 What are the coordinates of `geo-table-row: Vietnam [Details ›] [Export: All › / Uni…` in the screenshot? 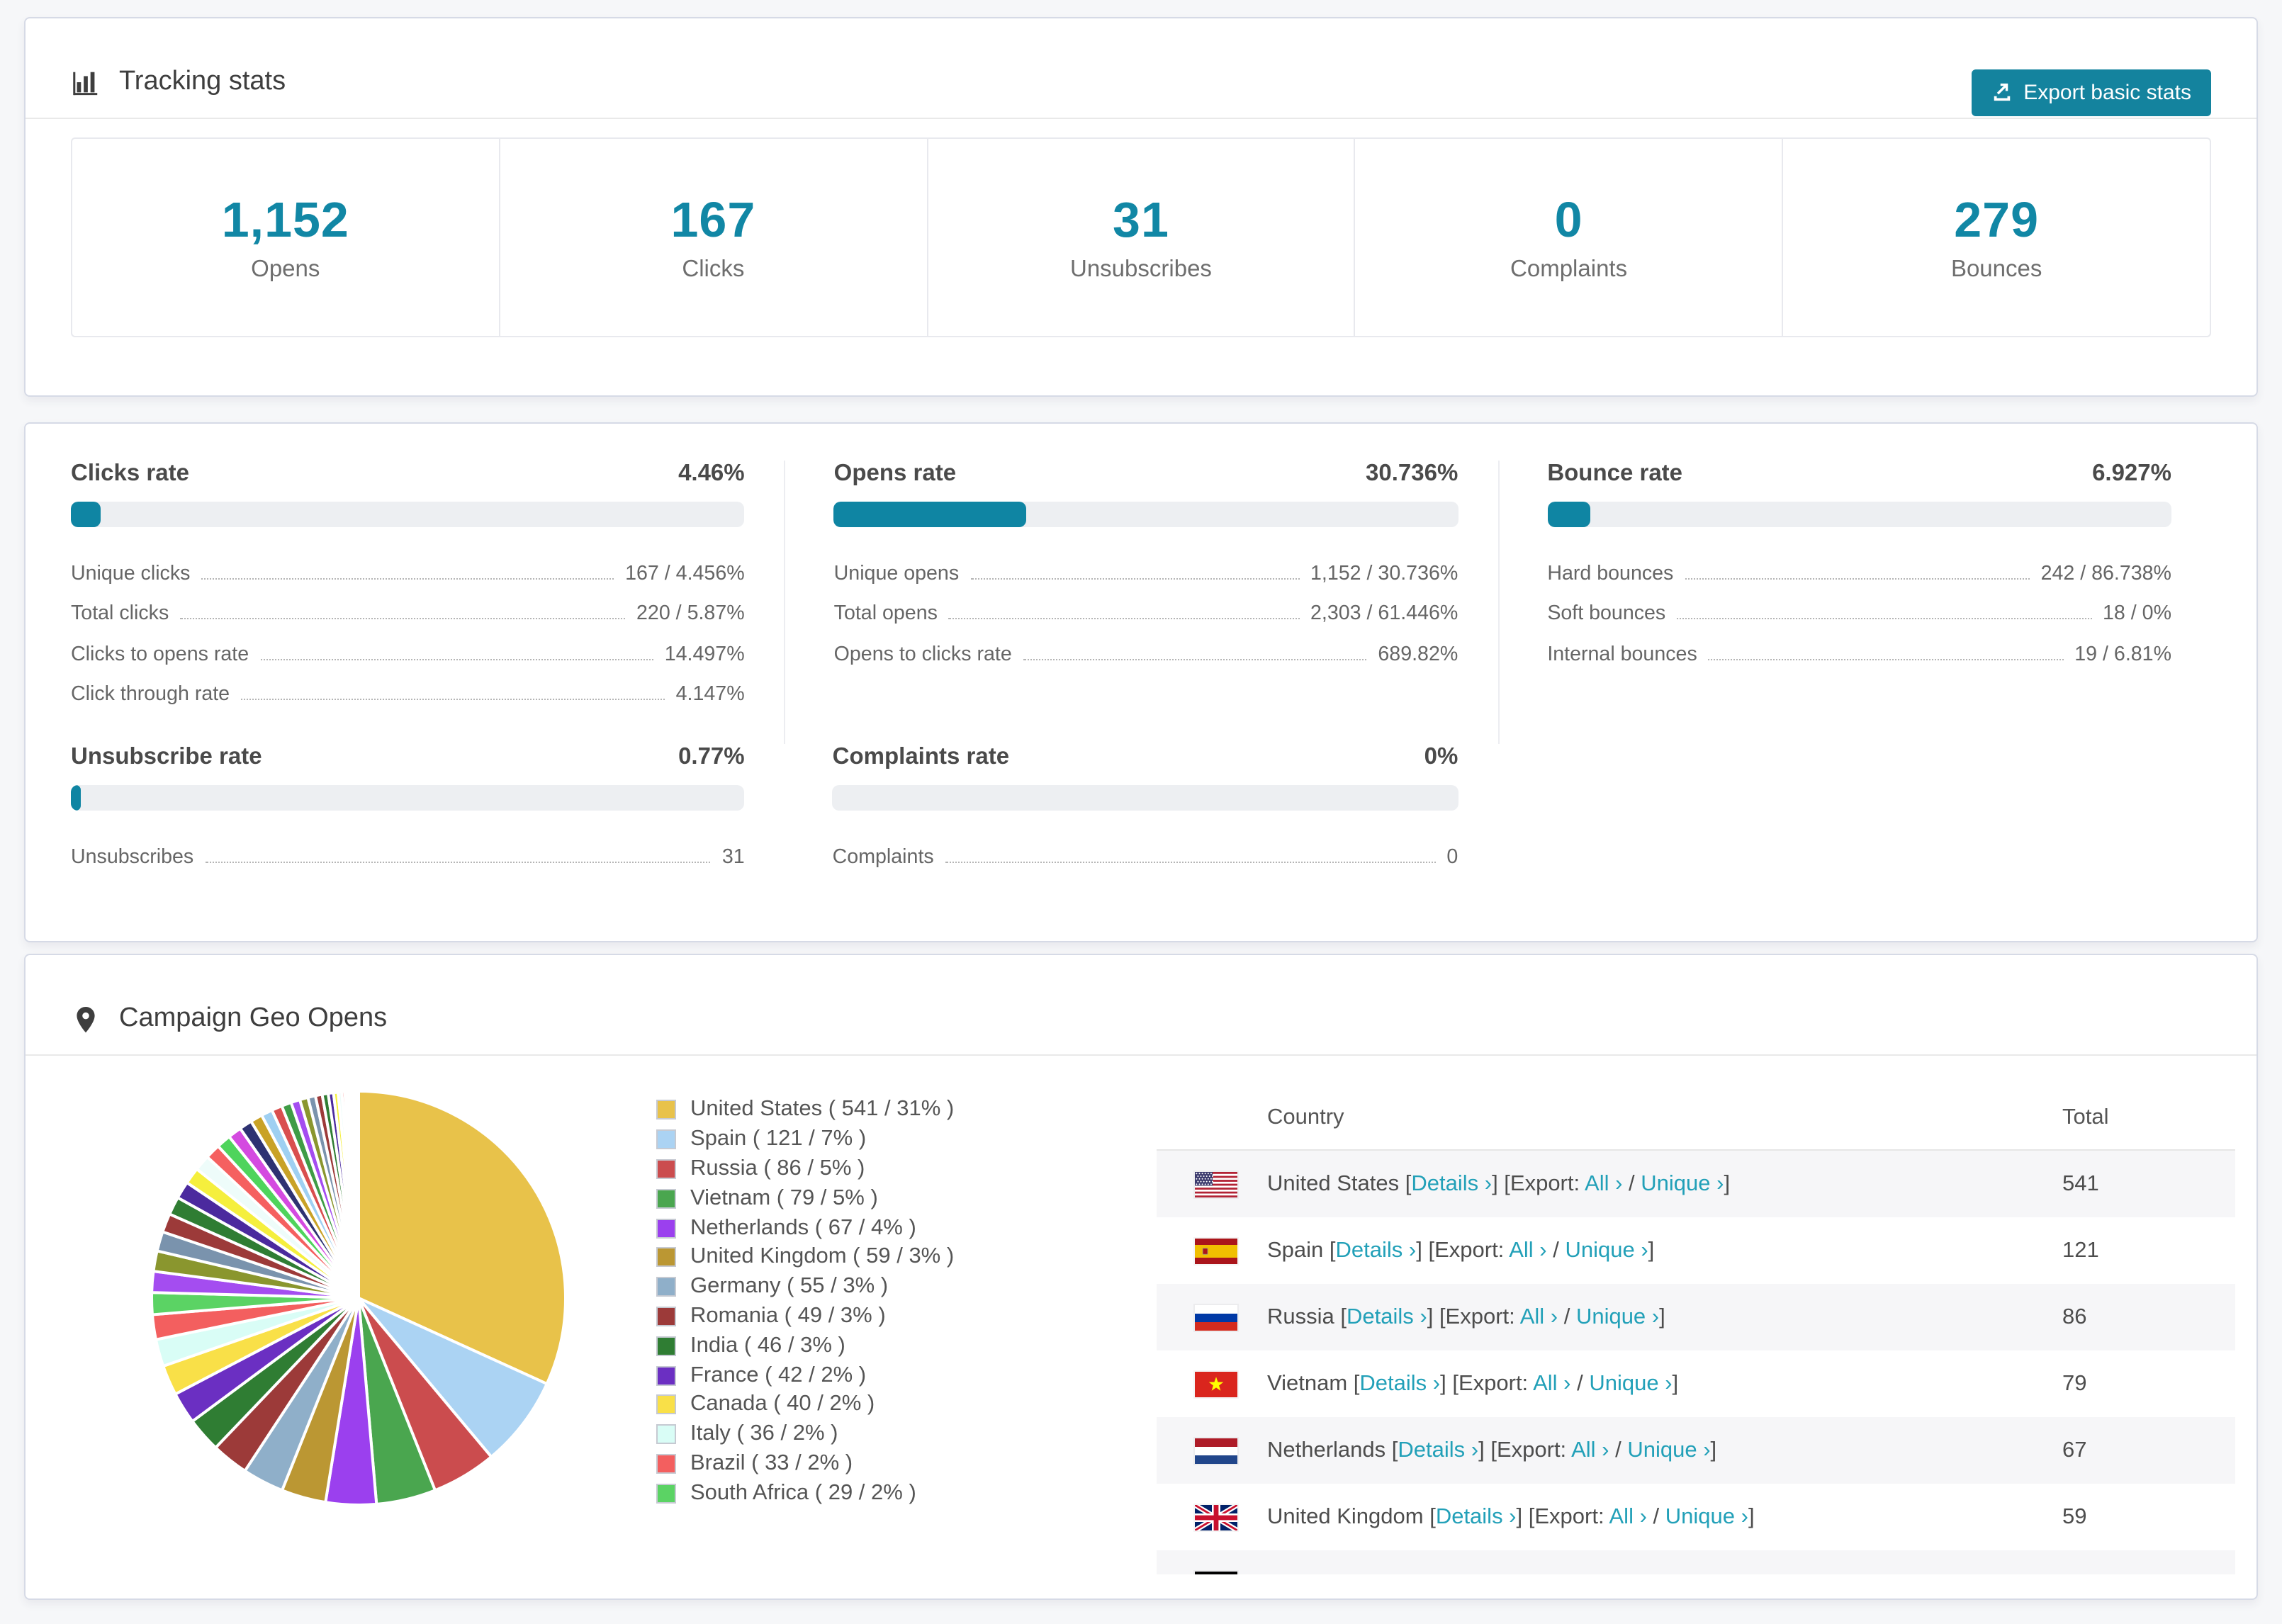 It's located at (1696, 1383).